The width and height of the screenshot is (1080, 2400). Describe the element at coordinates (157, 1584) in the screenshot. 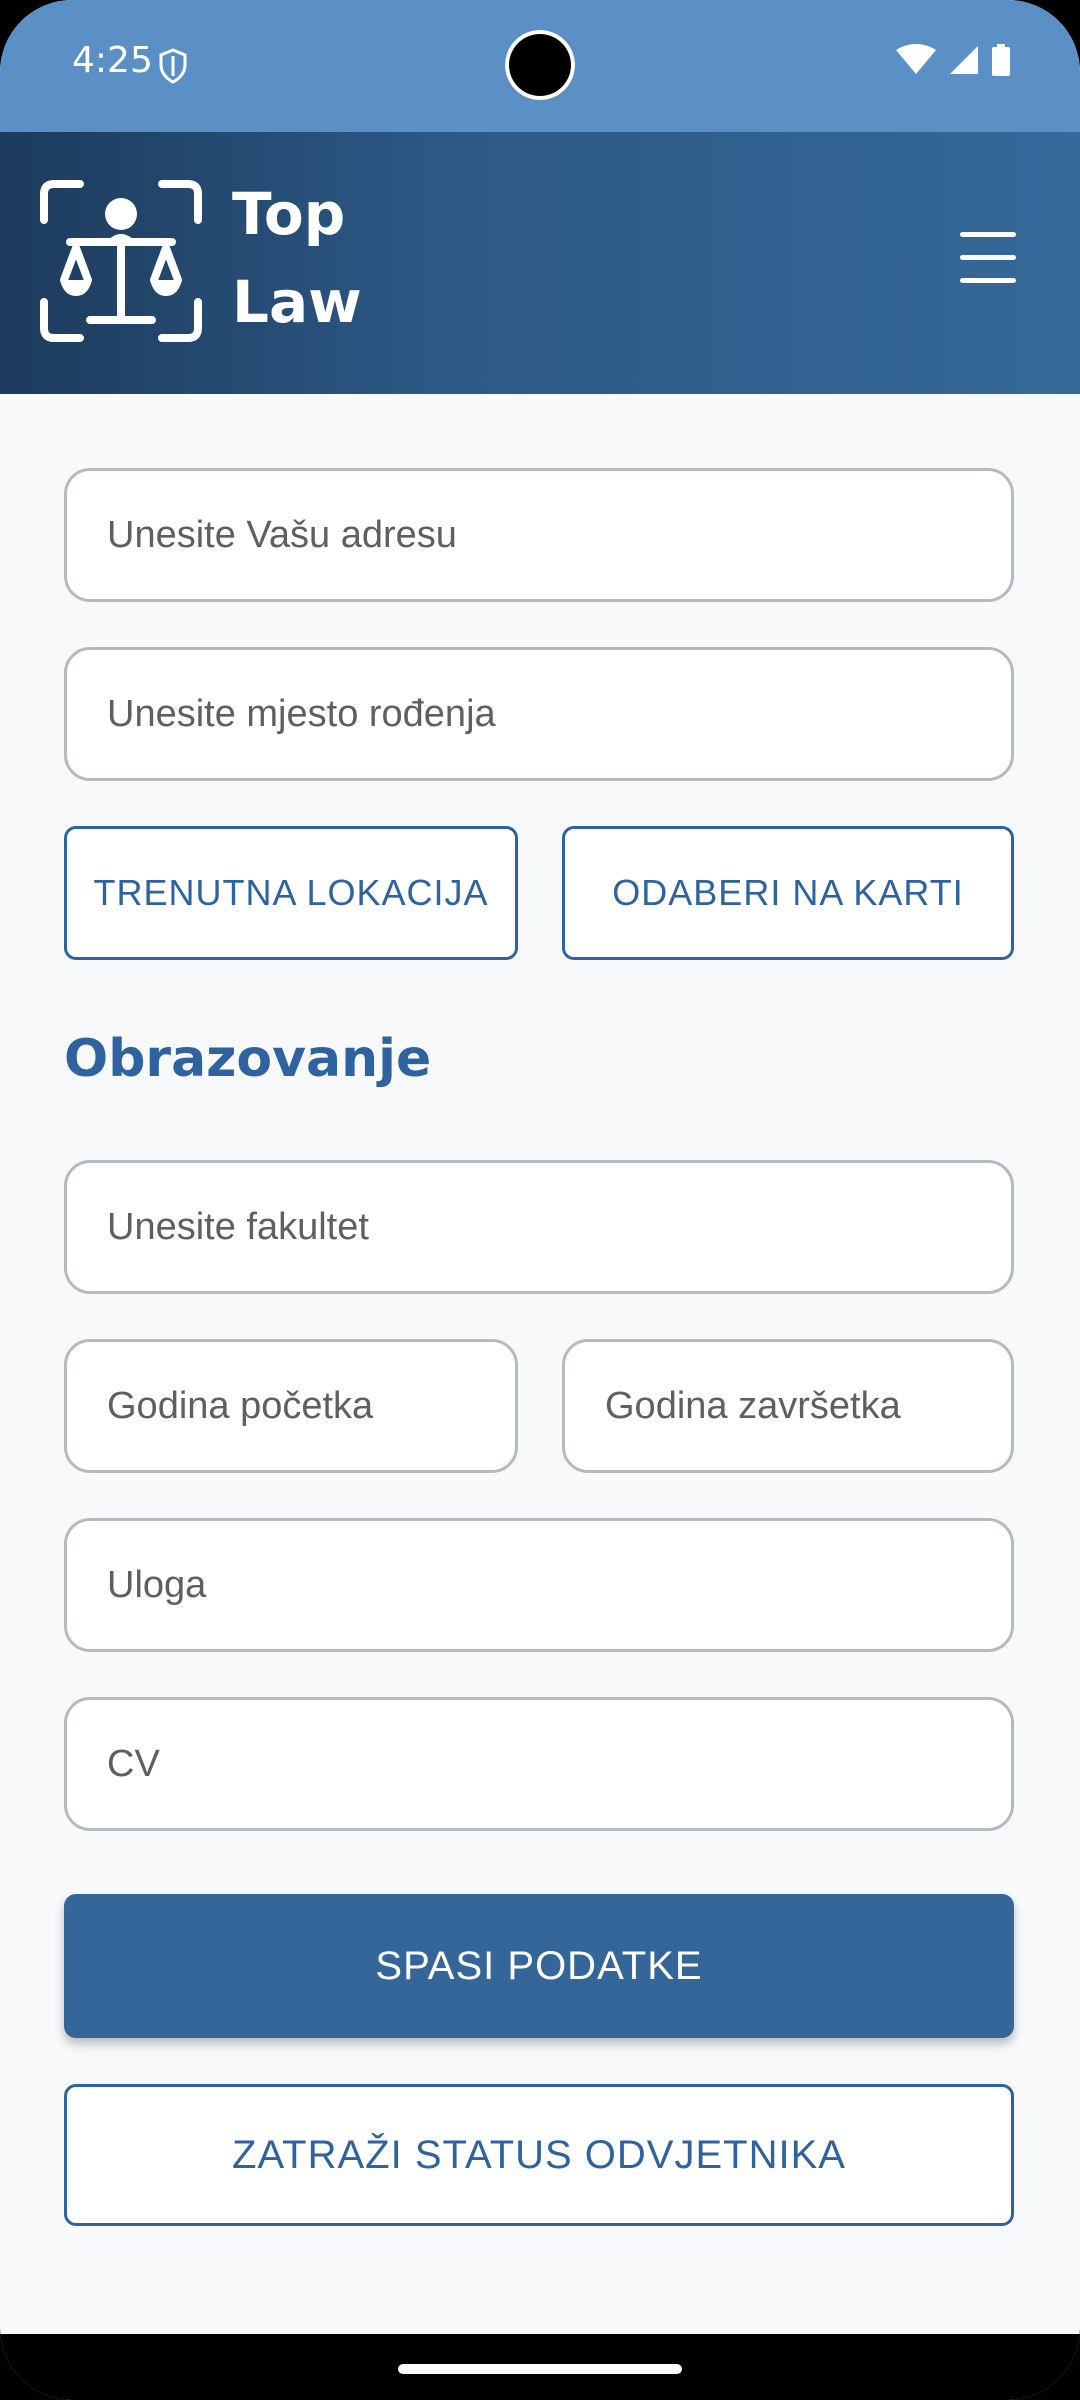

I see `role-placeholder: Uloga` at that location.